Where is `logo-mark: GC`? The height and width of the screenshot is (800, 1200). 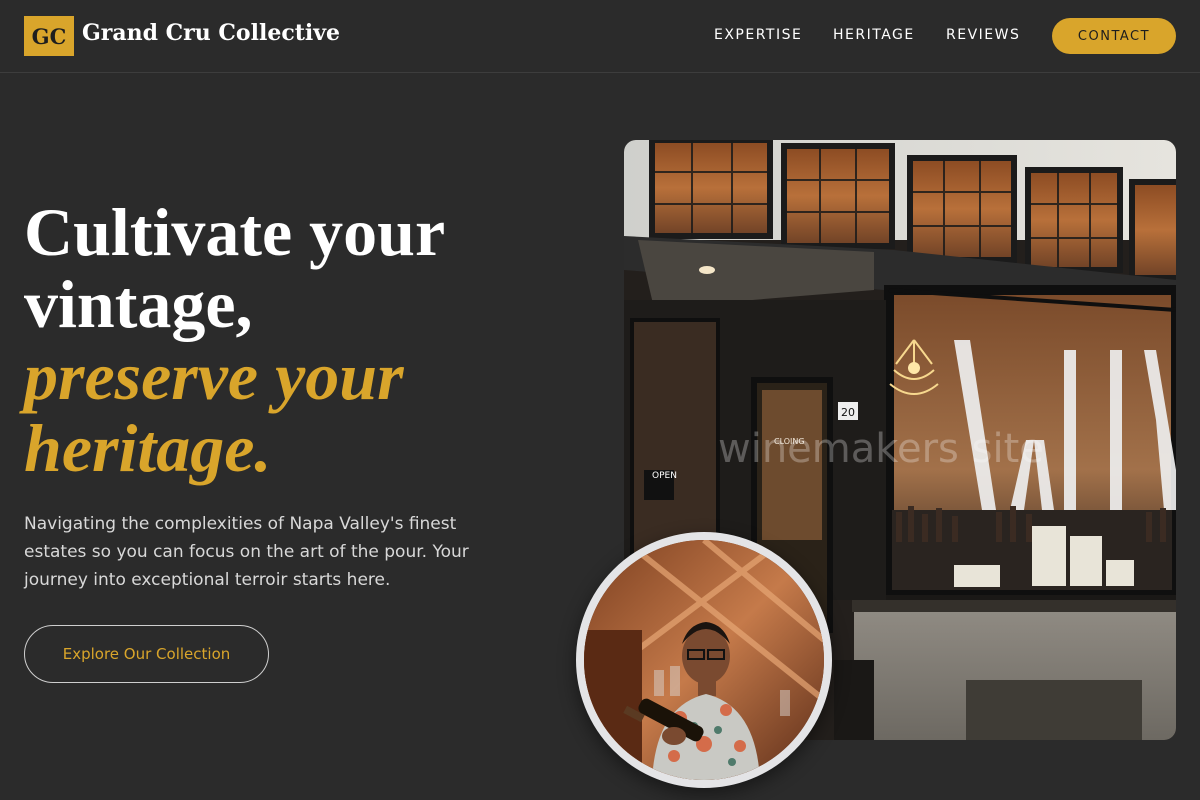 logo-mark: GC is located at coordinates (49, 36).